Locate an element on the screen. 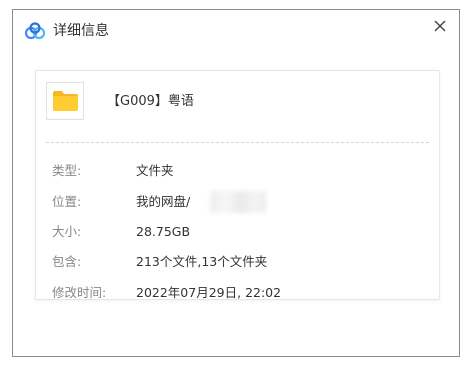 The height and width of the screenshot is (366, 474). detail-label: 大小: is located at coordinates (67, 231).